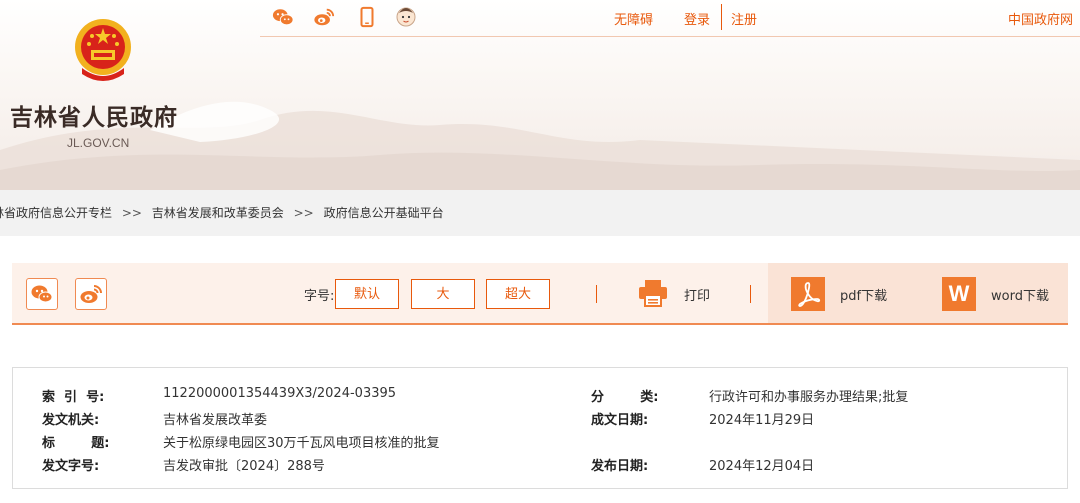 Image resolution: width=1080 pixels, height=503 pixels. What do you see at coordinates (367, 294) in the screenshot?
I see `font-size-default-button: 默认` at bounding box center [367, 294].